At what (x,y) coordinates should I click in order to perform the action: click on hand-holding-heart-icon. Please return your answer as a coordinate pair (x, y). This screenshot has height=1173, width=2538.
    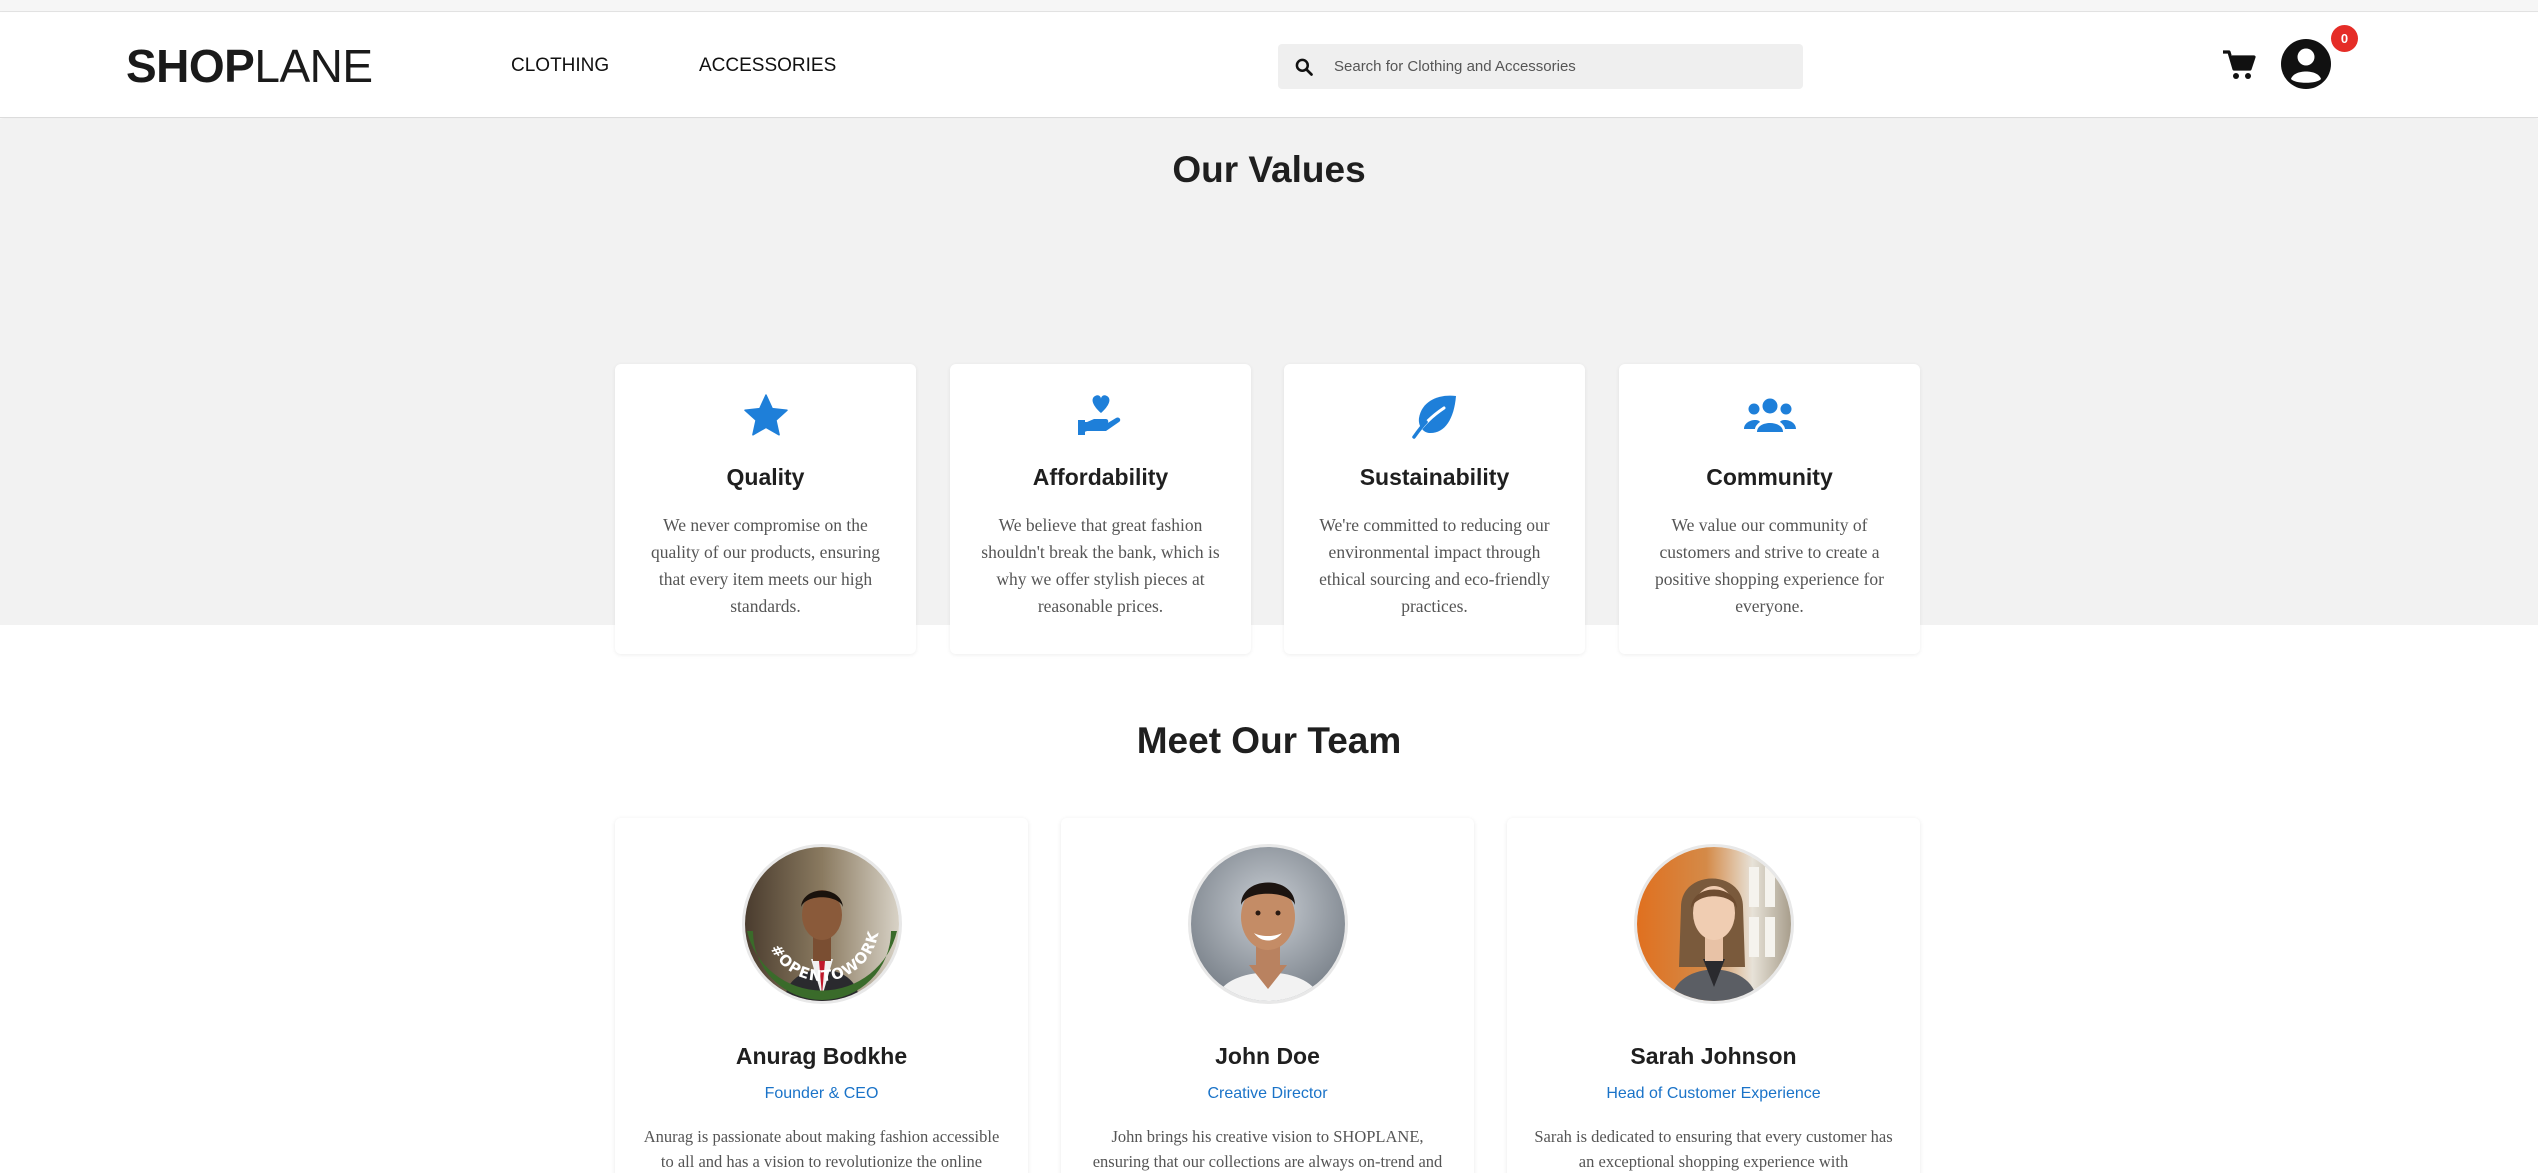
    Looking at the image, I should click on (1100, 416).